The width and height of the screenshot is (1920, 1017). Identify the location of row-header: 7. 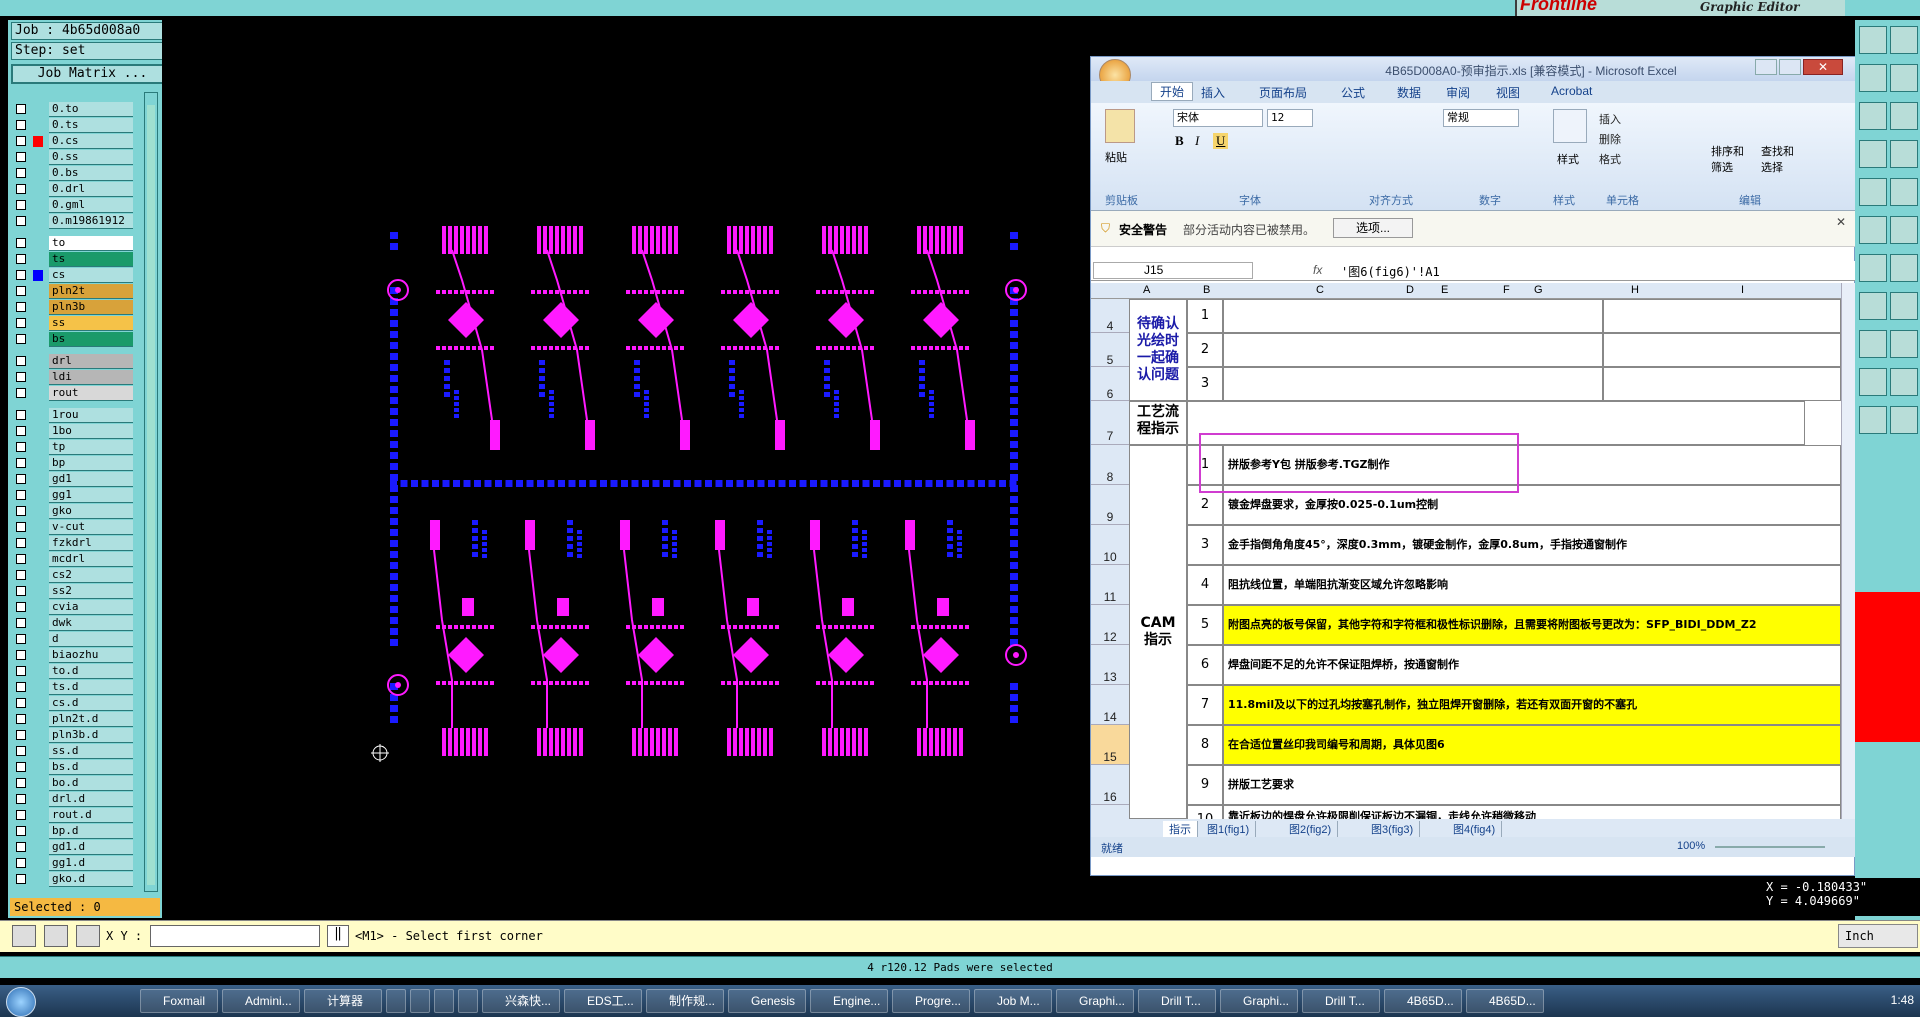
(1110, 423).